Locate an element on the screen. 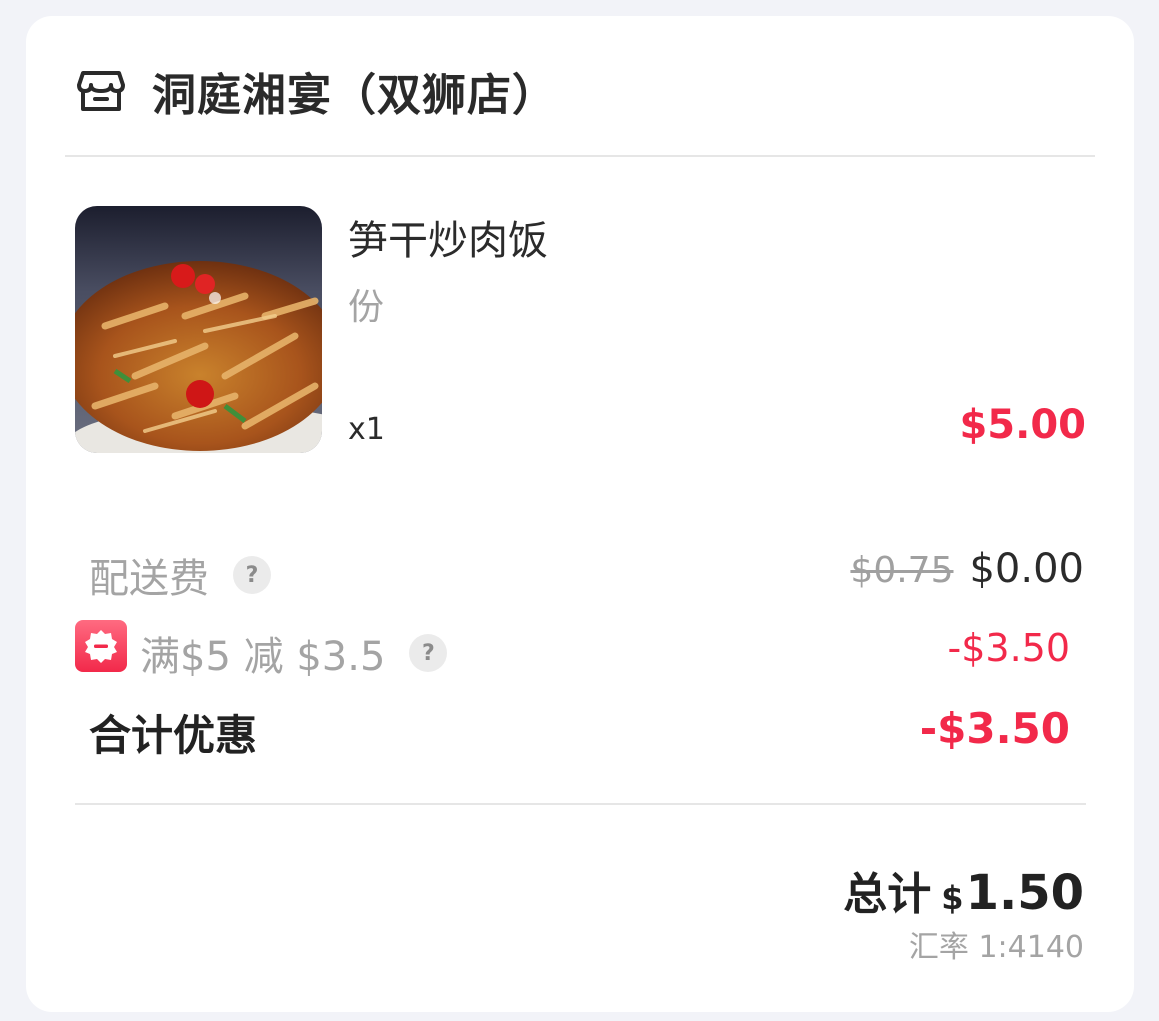  total-discount-amount: -$3.50 is located at coordinates (994, 728).